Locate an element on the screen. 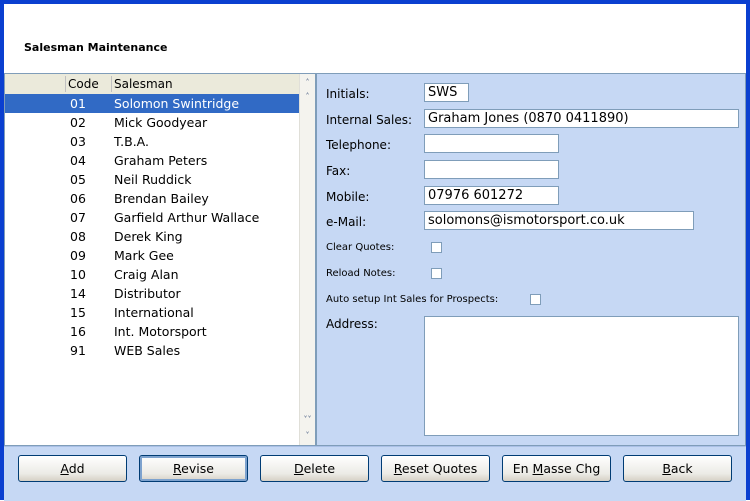  table-row: 01 Solomon Swintridge is located at coordinates (153, 103).